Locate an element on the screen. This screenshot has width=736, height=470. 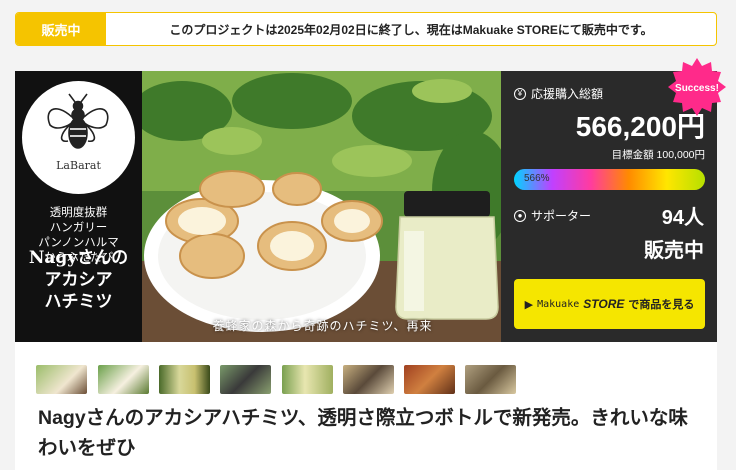
hero-product-line: ハチミツ is located at coordinates (78, 302).